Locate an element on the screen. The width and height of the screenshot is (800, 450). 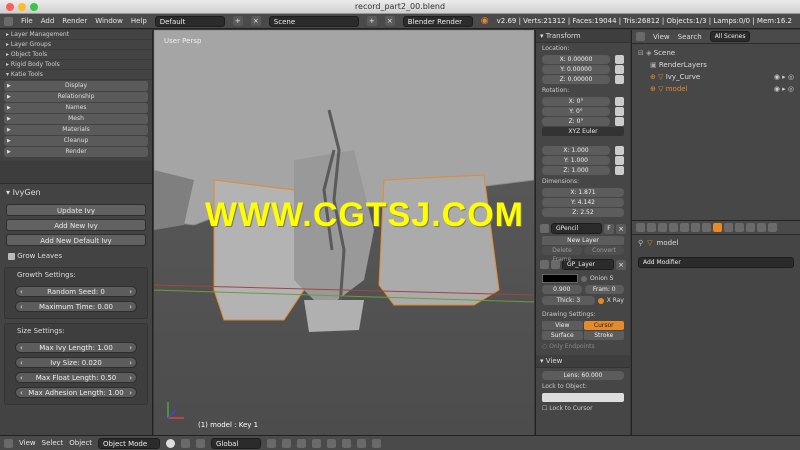
snap-icon is located at coordinates (347, 443).